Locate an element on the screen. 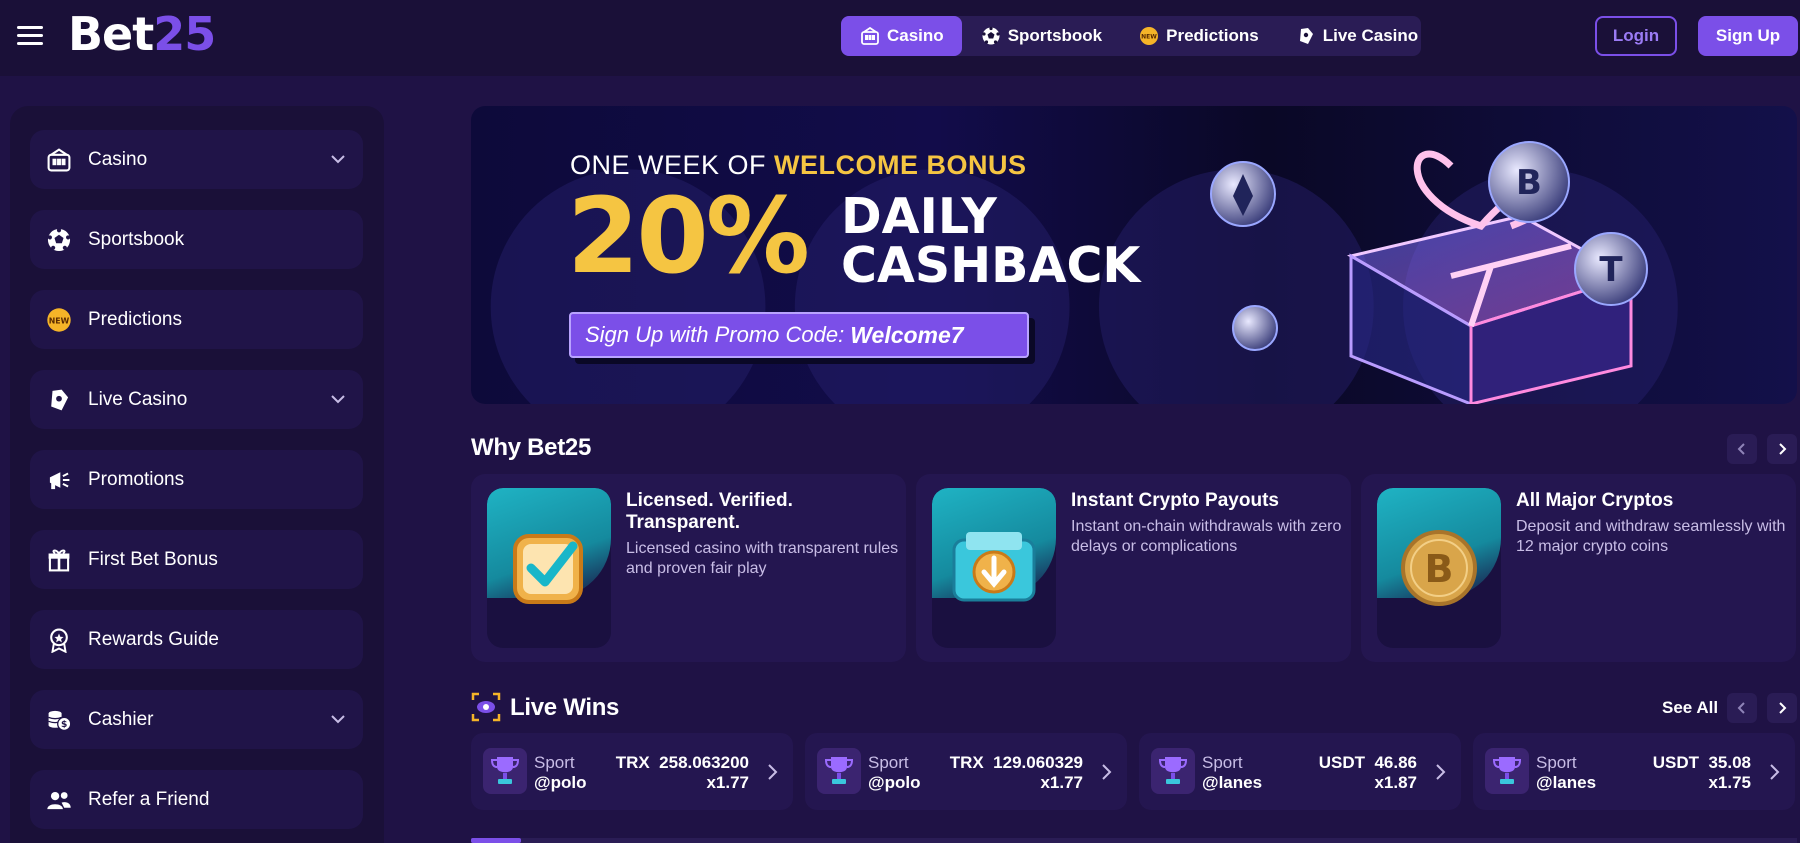  live-win-card: Sport @lanes USDT 46.86 x1.87 is located at coordinates (1300, 771).